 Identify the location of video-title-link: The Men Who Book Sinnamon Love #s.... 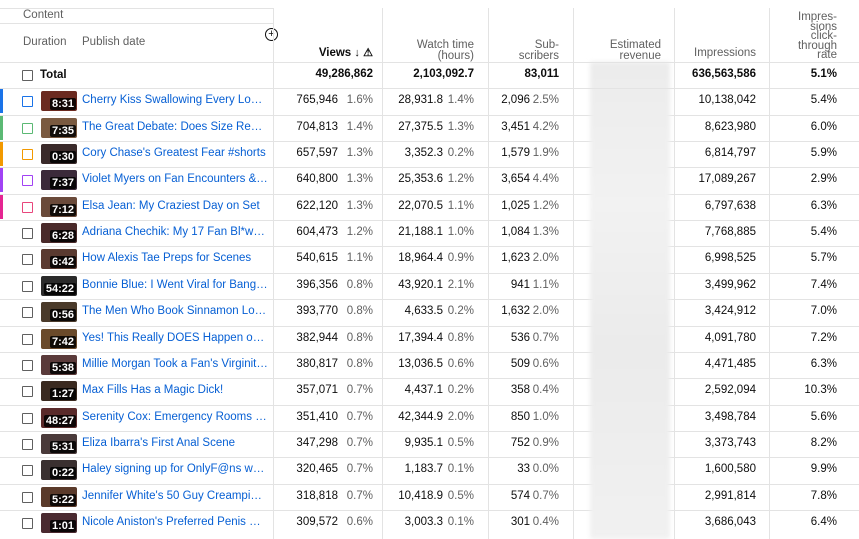
(175, 311).